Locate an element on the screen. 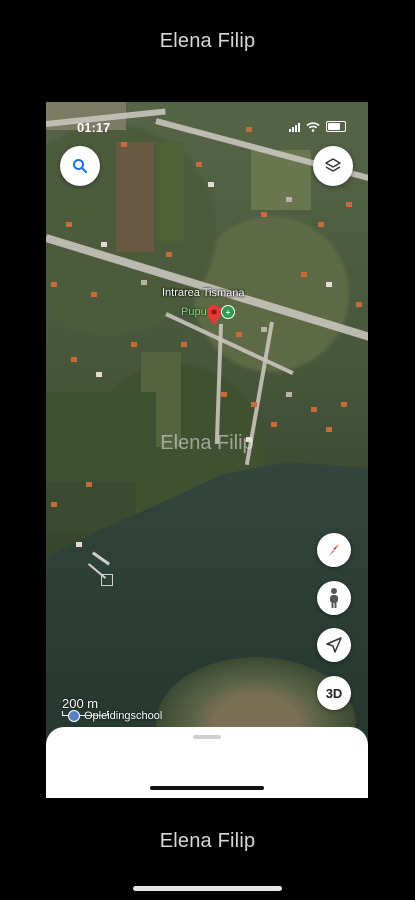  my-location-button is located at coordinates (334, 645).